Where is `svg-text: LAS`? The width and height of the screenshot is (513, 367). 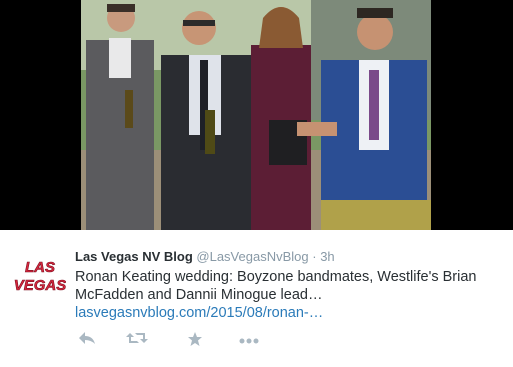
svg-text: LAS is located at coordinates (40, 267).